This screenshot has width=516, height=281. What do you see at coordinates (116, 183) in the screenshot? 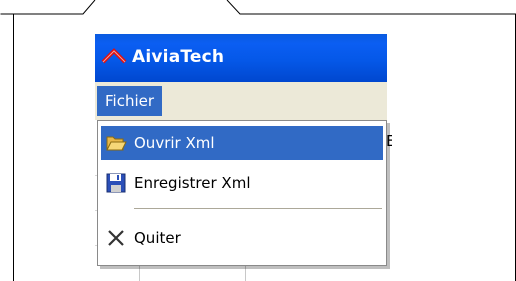
I see `floppy-disk-icon` at bounding box center [116, 183].